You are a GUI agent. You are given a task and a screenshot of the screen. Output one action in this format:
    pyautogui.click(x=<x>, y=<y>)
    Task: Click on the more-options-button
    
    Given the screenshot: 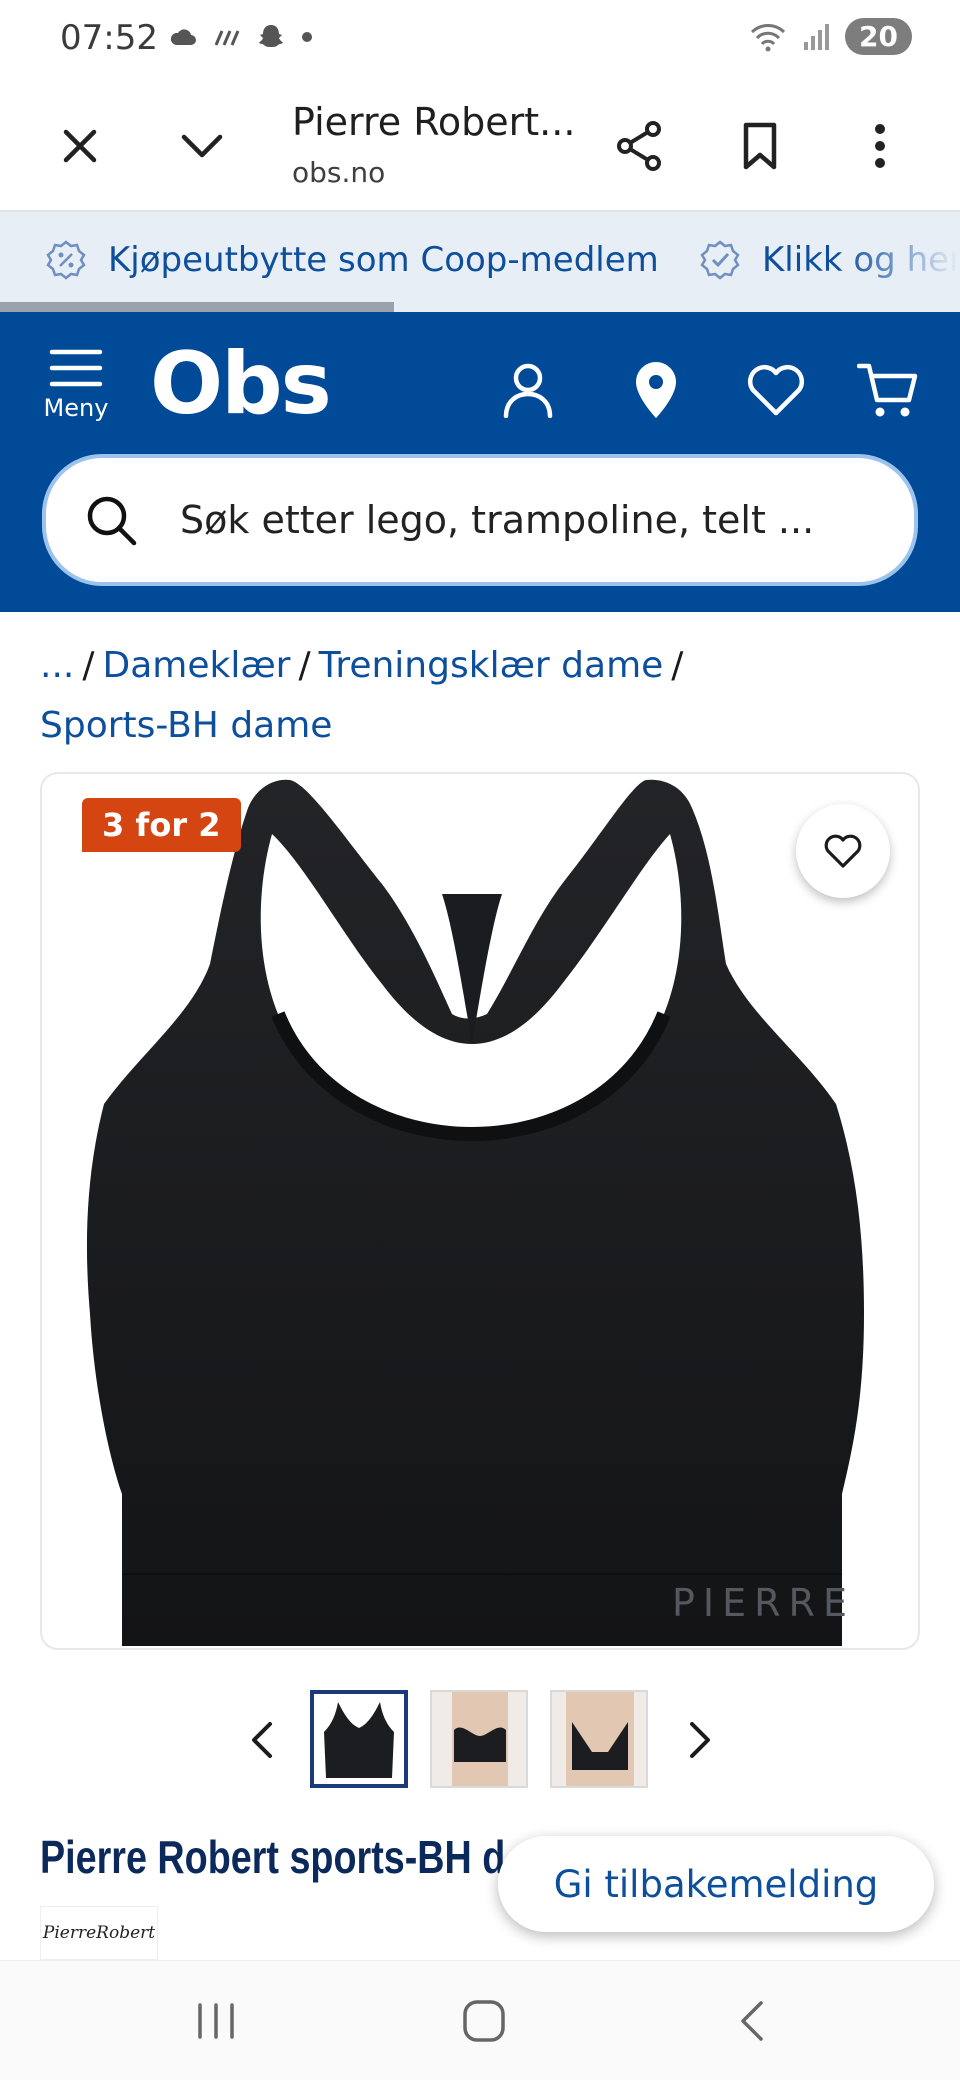 What is the action you would take?
    pyautogui.click(x=880, y=146)
    